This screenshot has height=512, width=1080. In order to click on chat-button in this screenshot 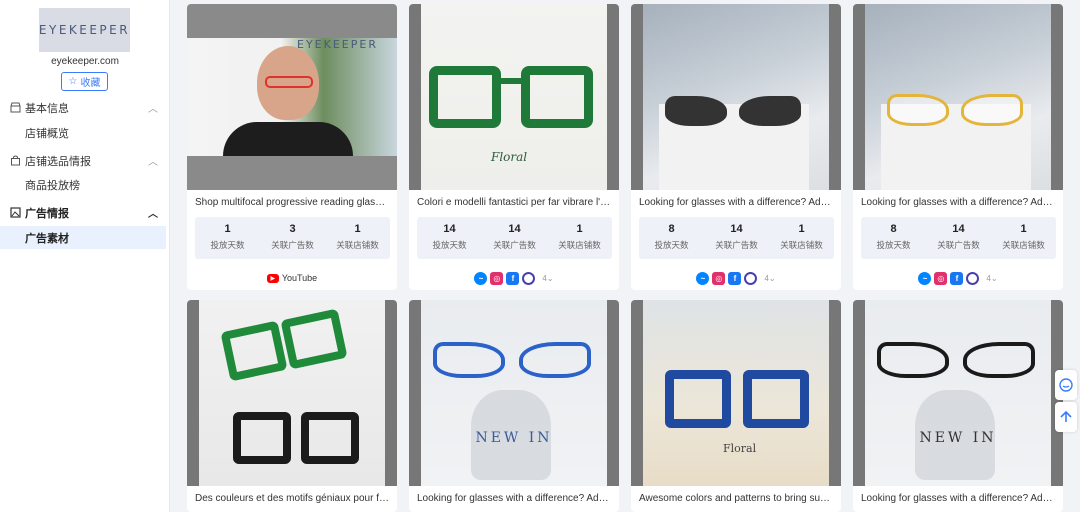, I will do `click(1066, 385)`.